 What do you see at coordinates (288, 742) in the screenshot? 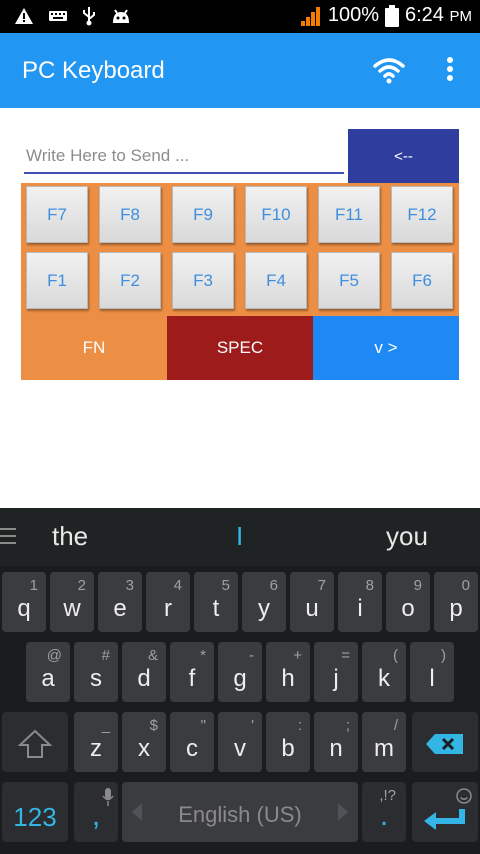
I see `key-b: :b` at bounding box center [288, 742].